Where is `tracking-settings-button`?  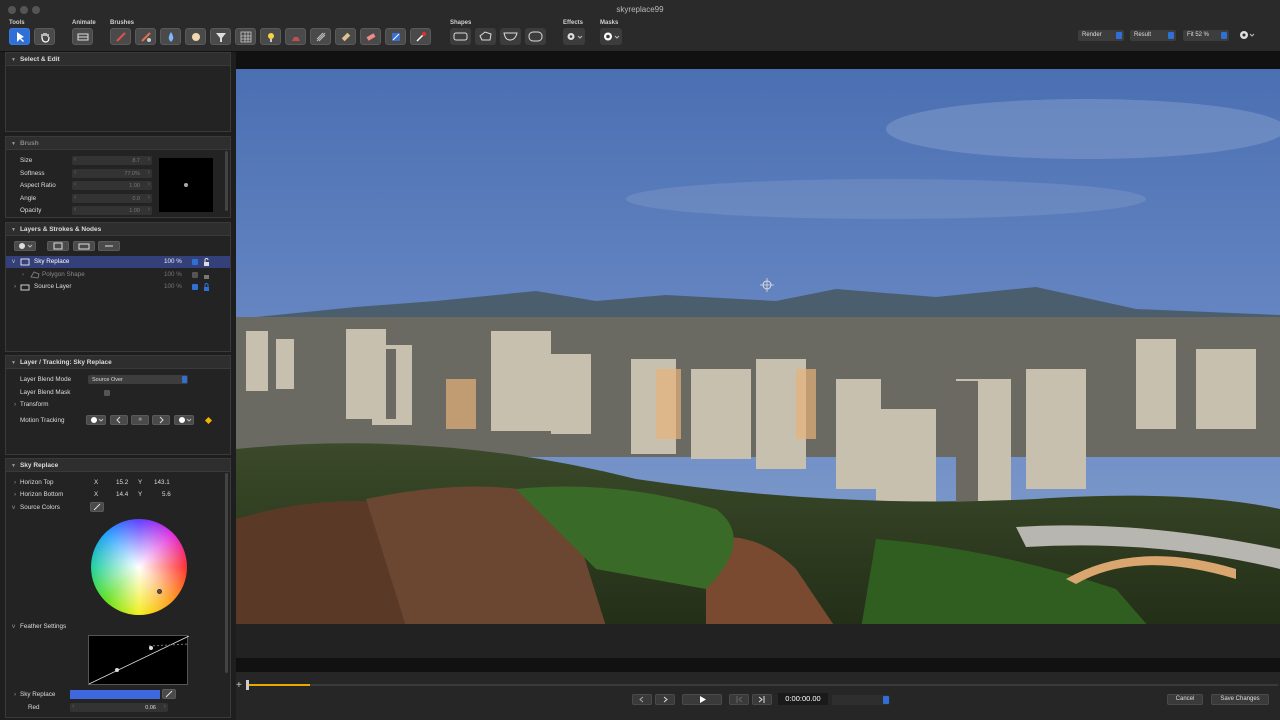 tracking-settings-button is located at coordinates (184, 420).